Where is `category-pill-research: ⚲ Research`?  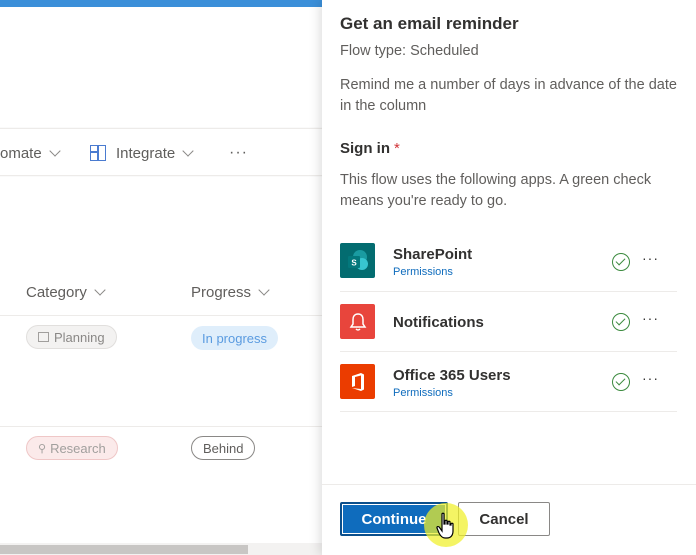
category-pill-research: ⚲ Research is located at coordinates (72, 448).